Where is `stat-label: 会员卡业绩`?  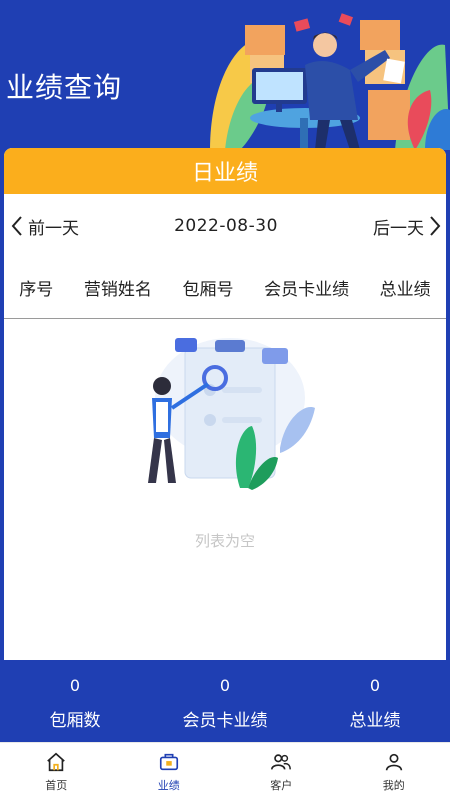
stat-label: 会员卡业绩 is located at coordinates (225, 720).